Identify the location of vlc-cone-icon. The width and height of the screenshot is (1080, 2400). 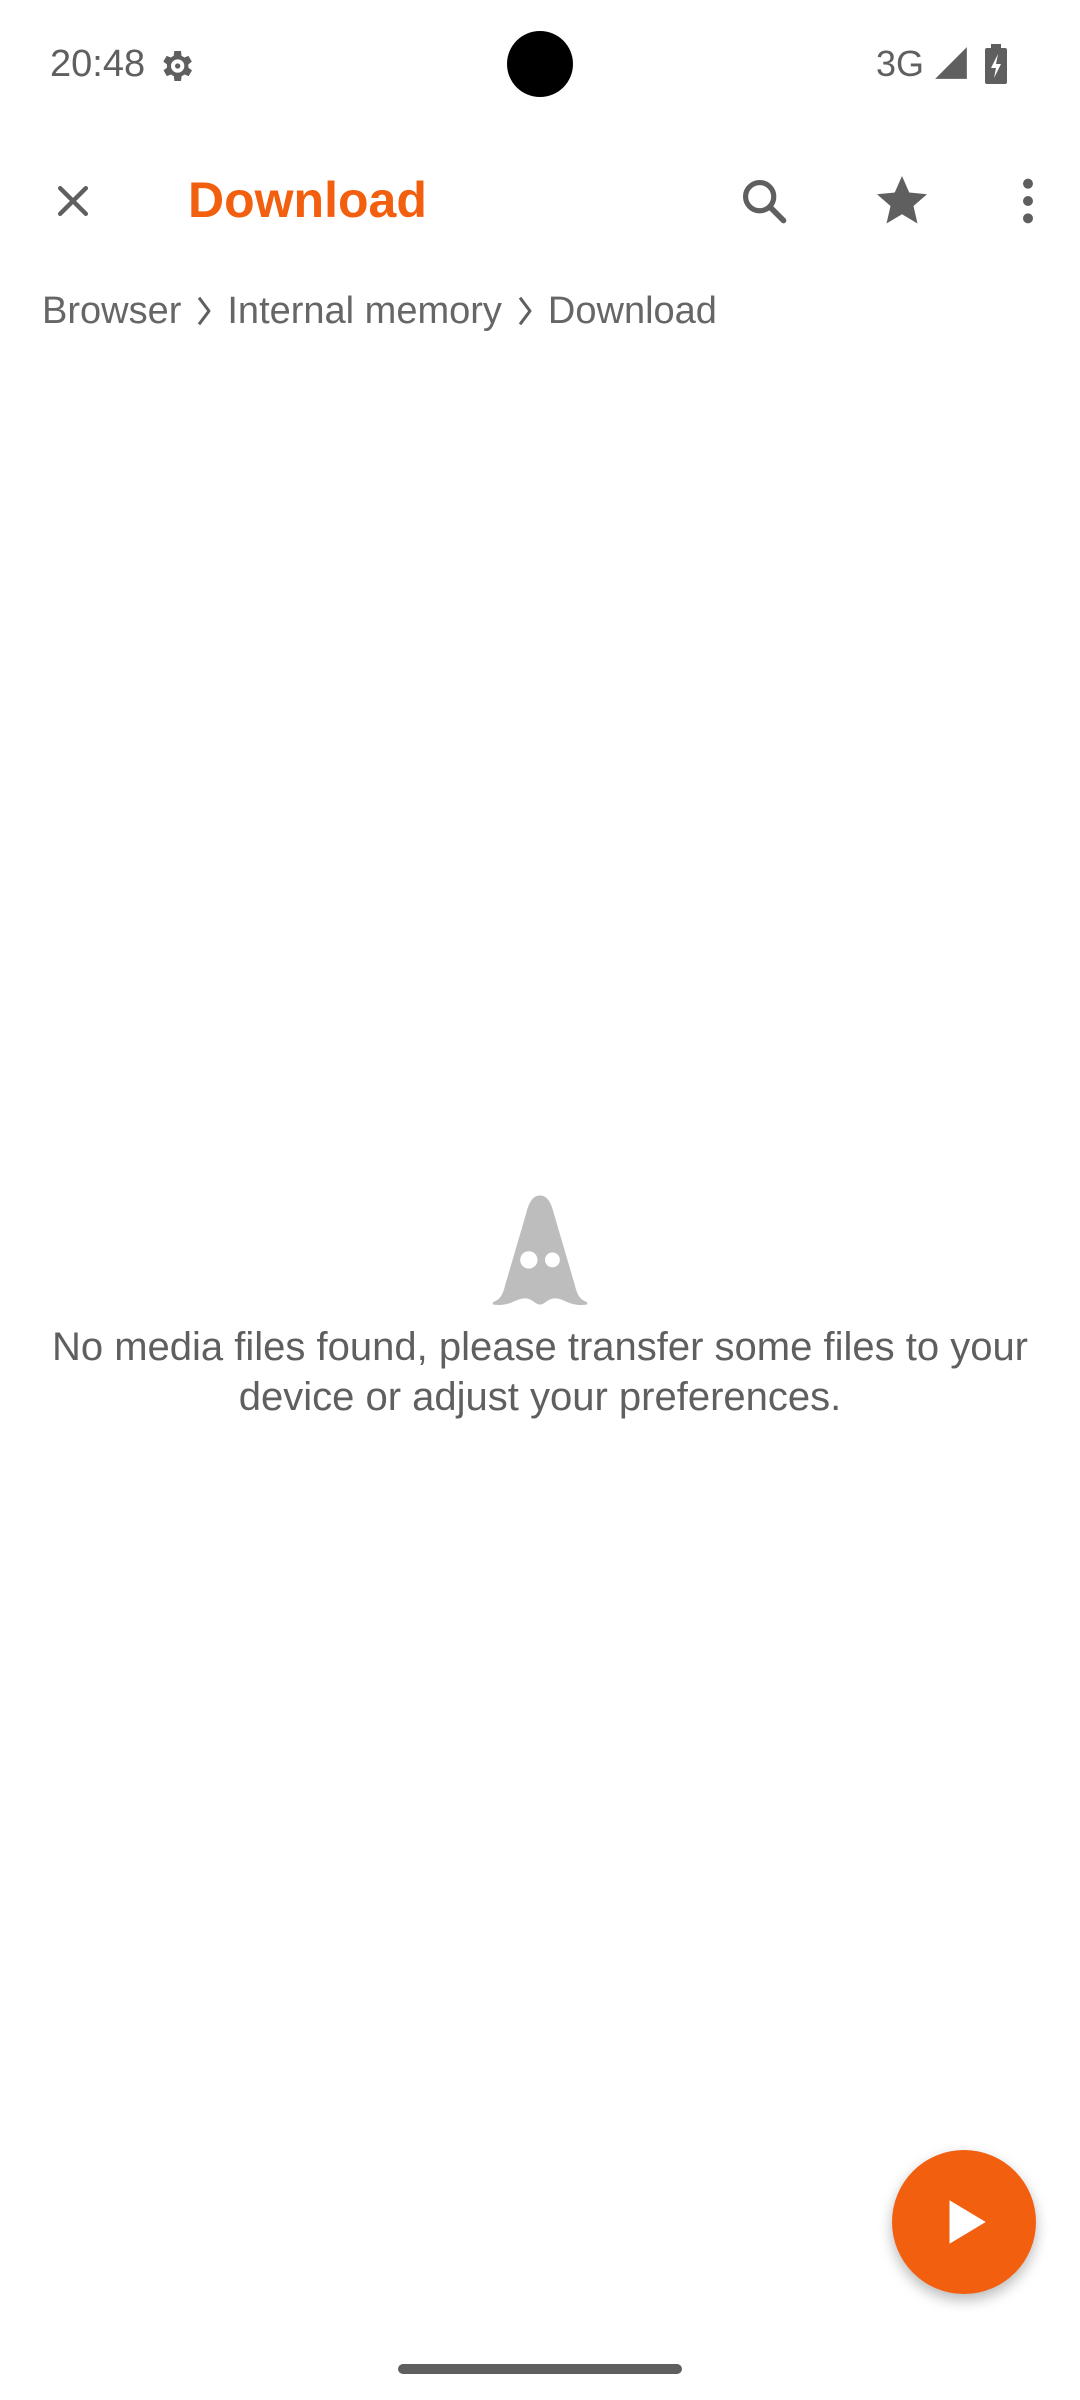
(540, 1250).